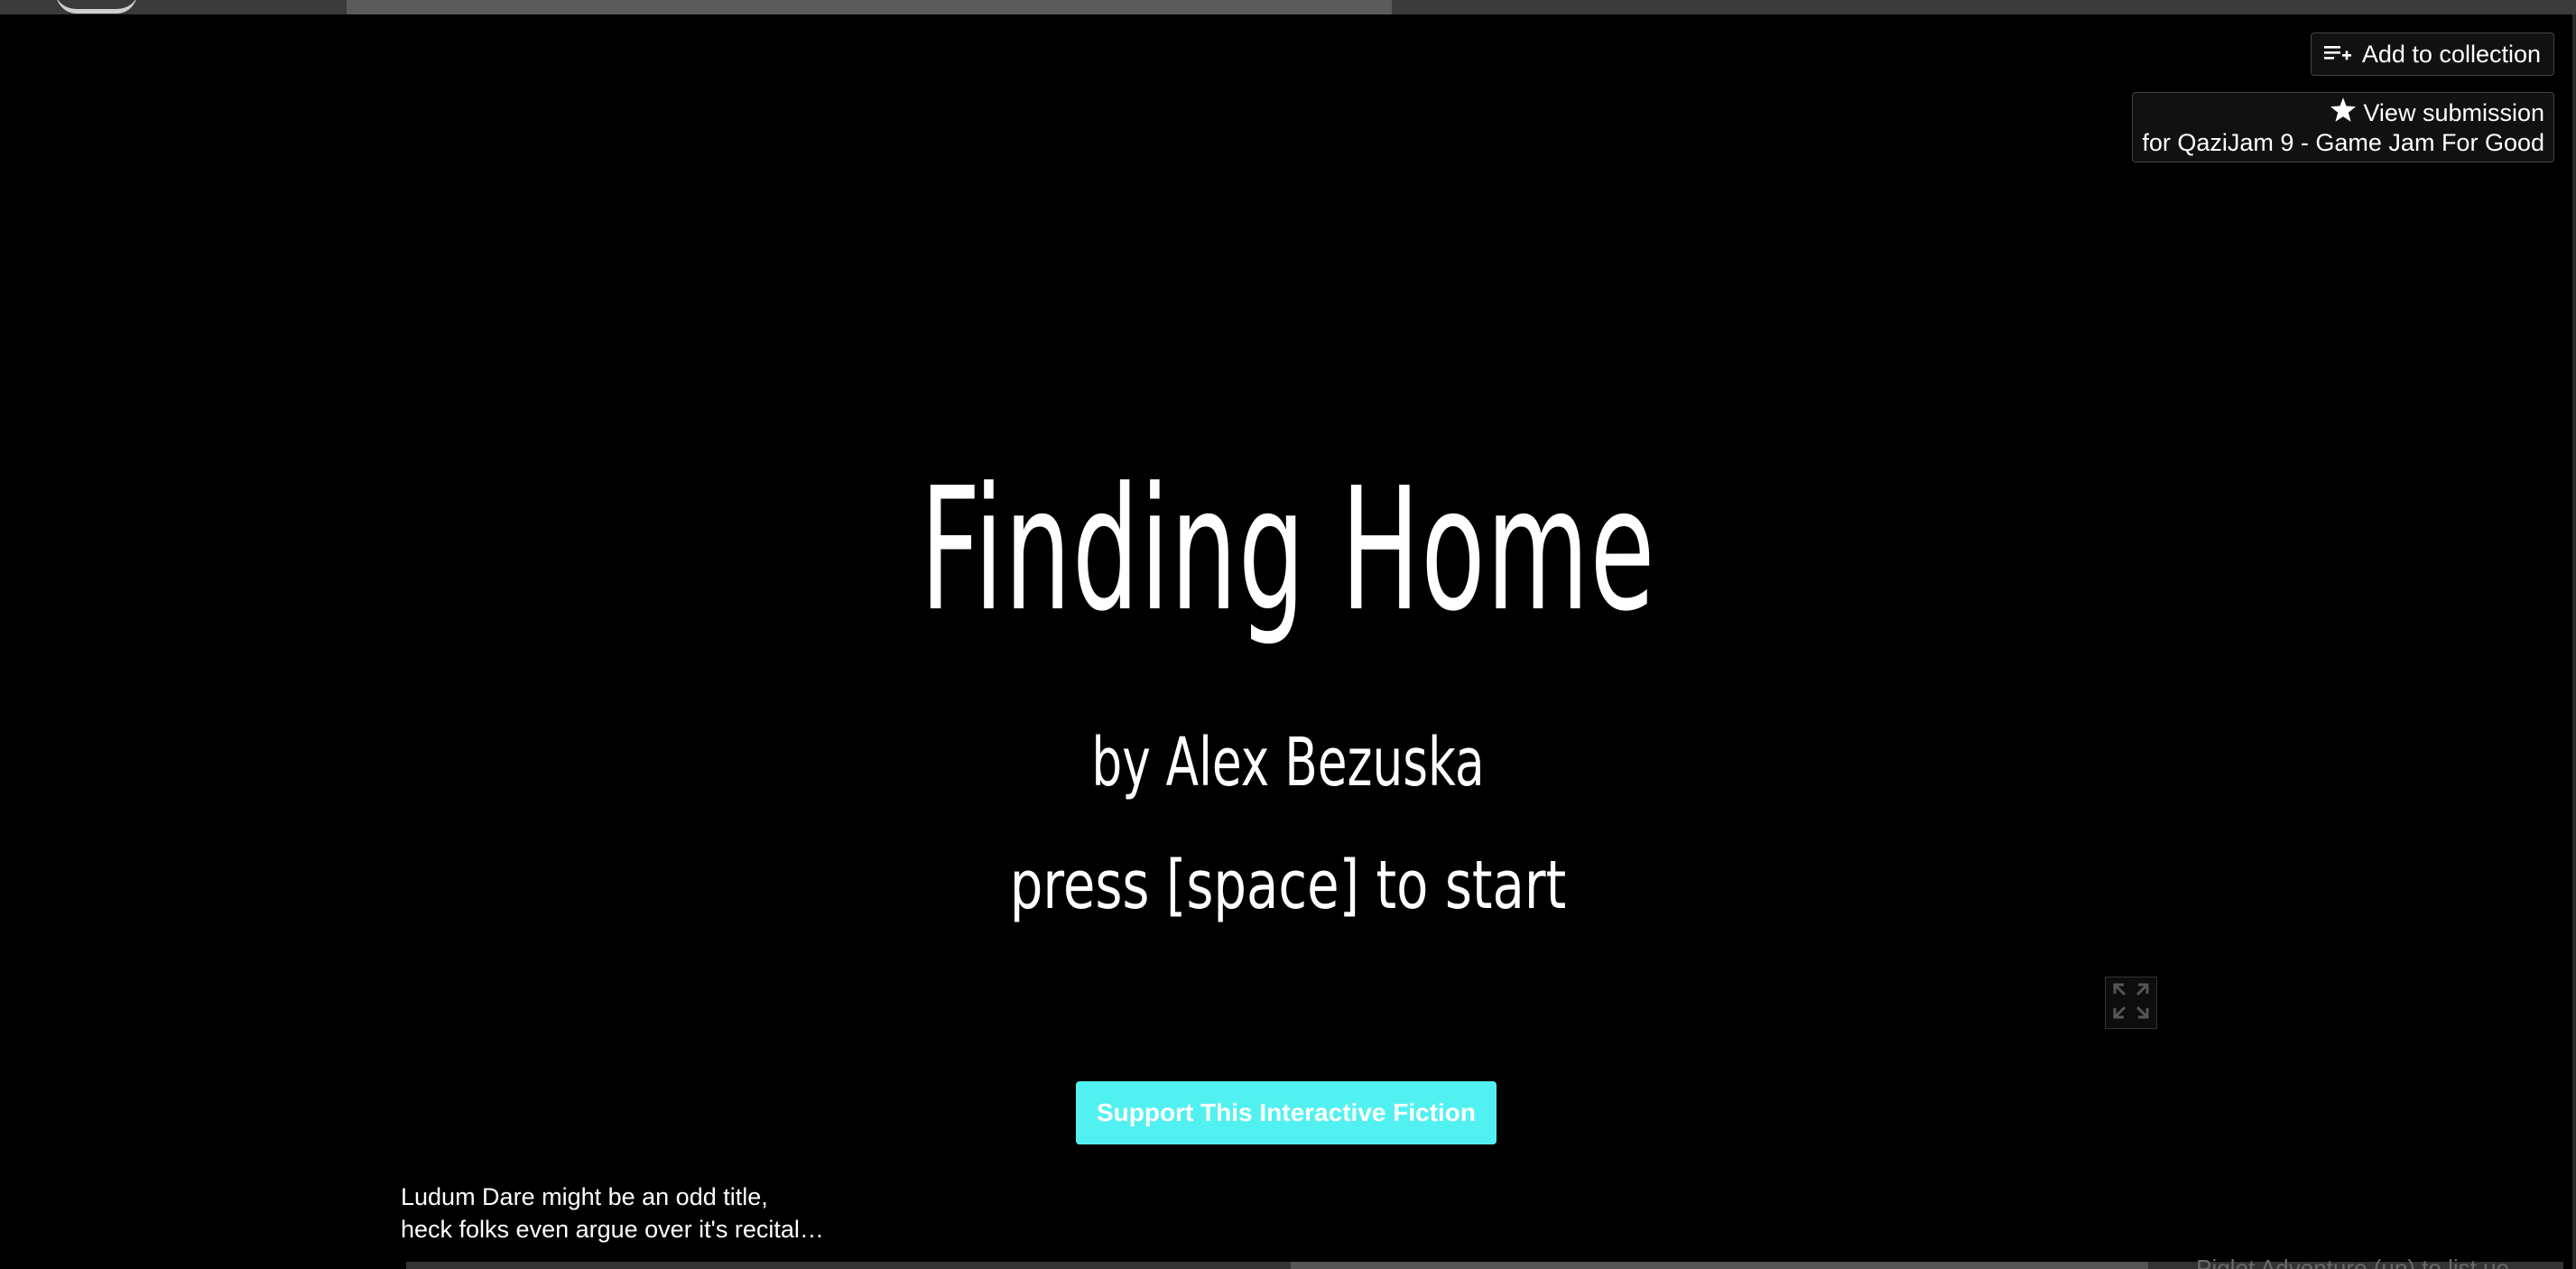 The height and width of the screenshot is (1269, 2576). I want to click on submission-jam-label: for QaziJam 9 - Game Jam For Good, so click(2343, 142).